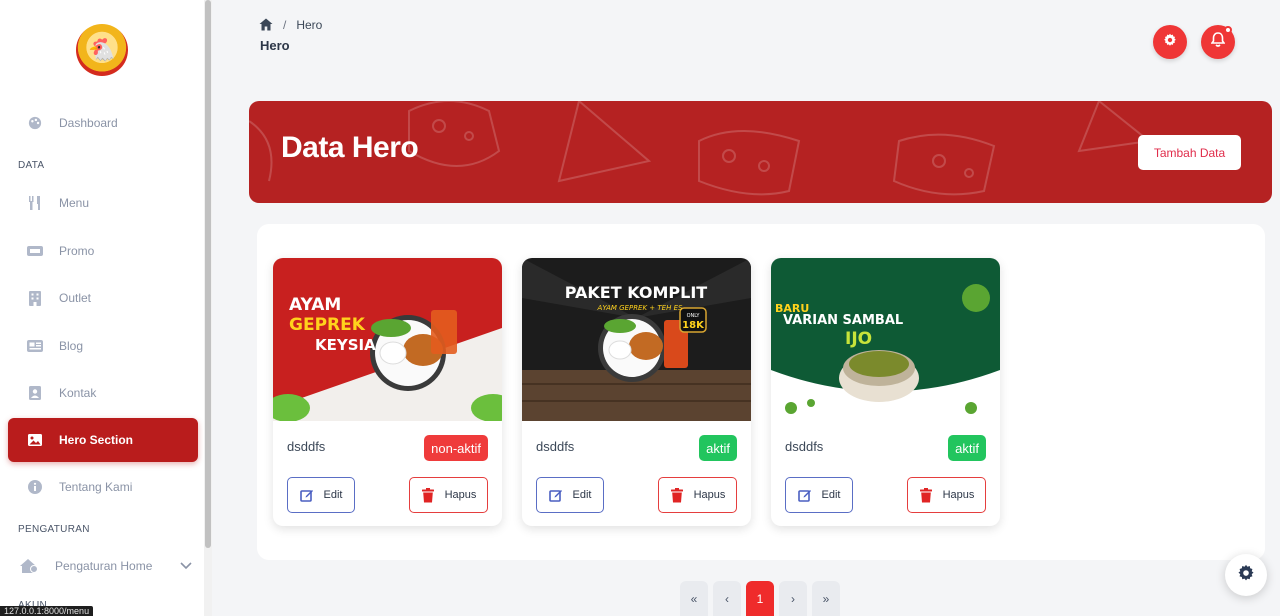 The image size is (1280, 616). What do you see at coordinates (31, 165) in the screenshot?
I see `section-label-data: DATA` at bounding box center [31, 165].